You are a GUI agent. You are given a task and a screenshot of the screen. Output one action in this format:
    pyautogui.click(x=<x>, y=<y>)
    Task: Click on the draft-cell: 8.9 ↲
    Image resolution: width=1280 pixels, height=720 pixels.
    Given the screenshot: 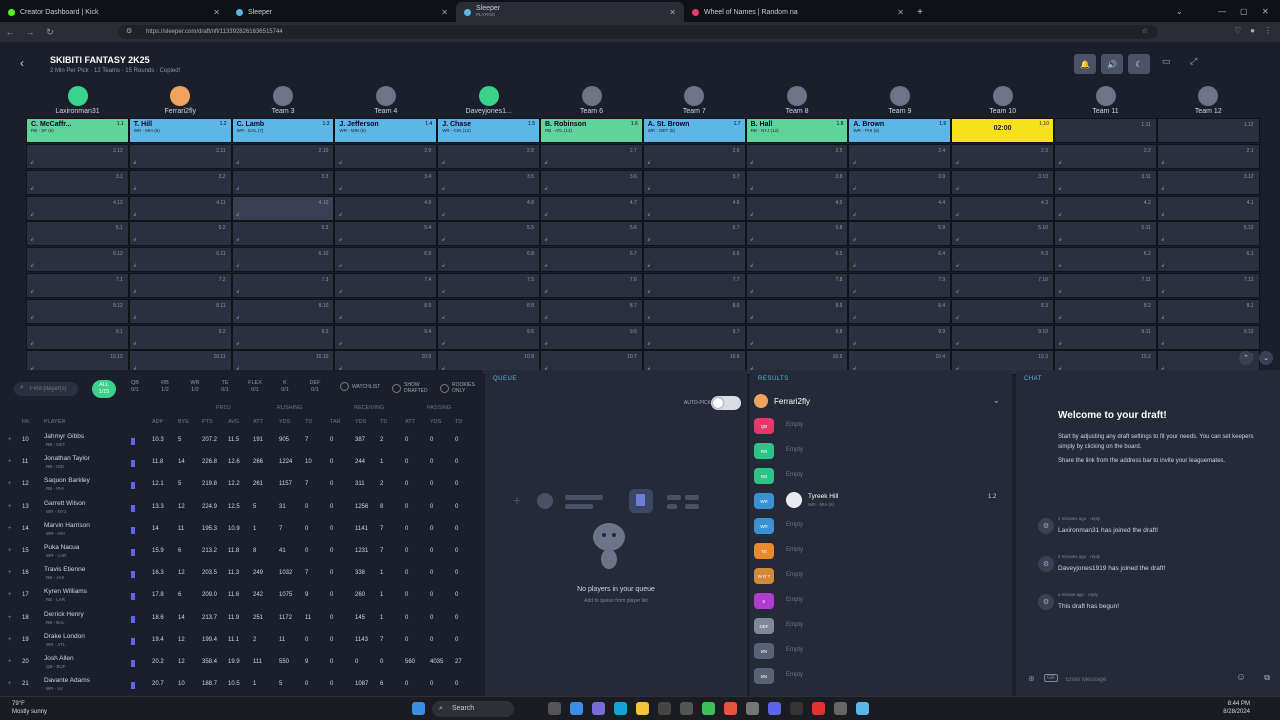 What is the action you would take?
    pyautogui.click(x=386, y=311)
    